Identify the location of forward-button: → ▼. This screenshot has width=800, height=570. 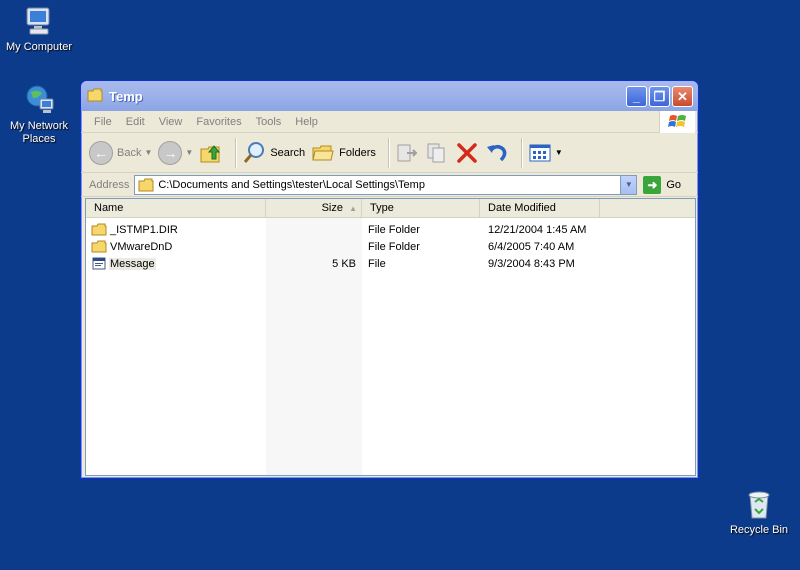
(176, 152).